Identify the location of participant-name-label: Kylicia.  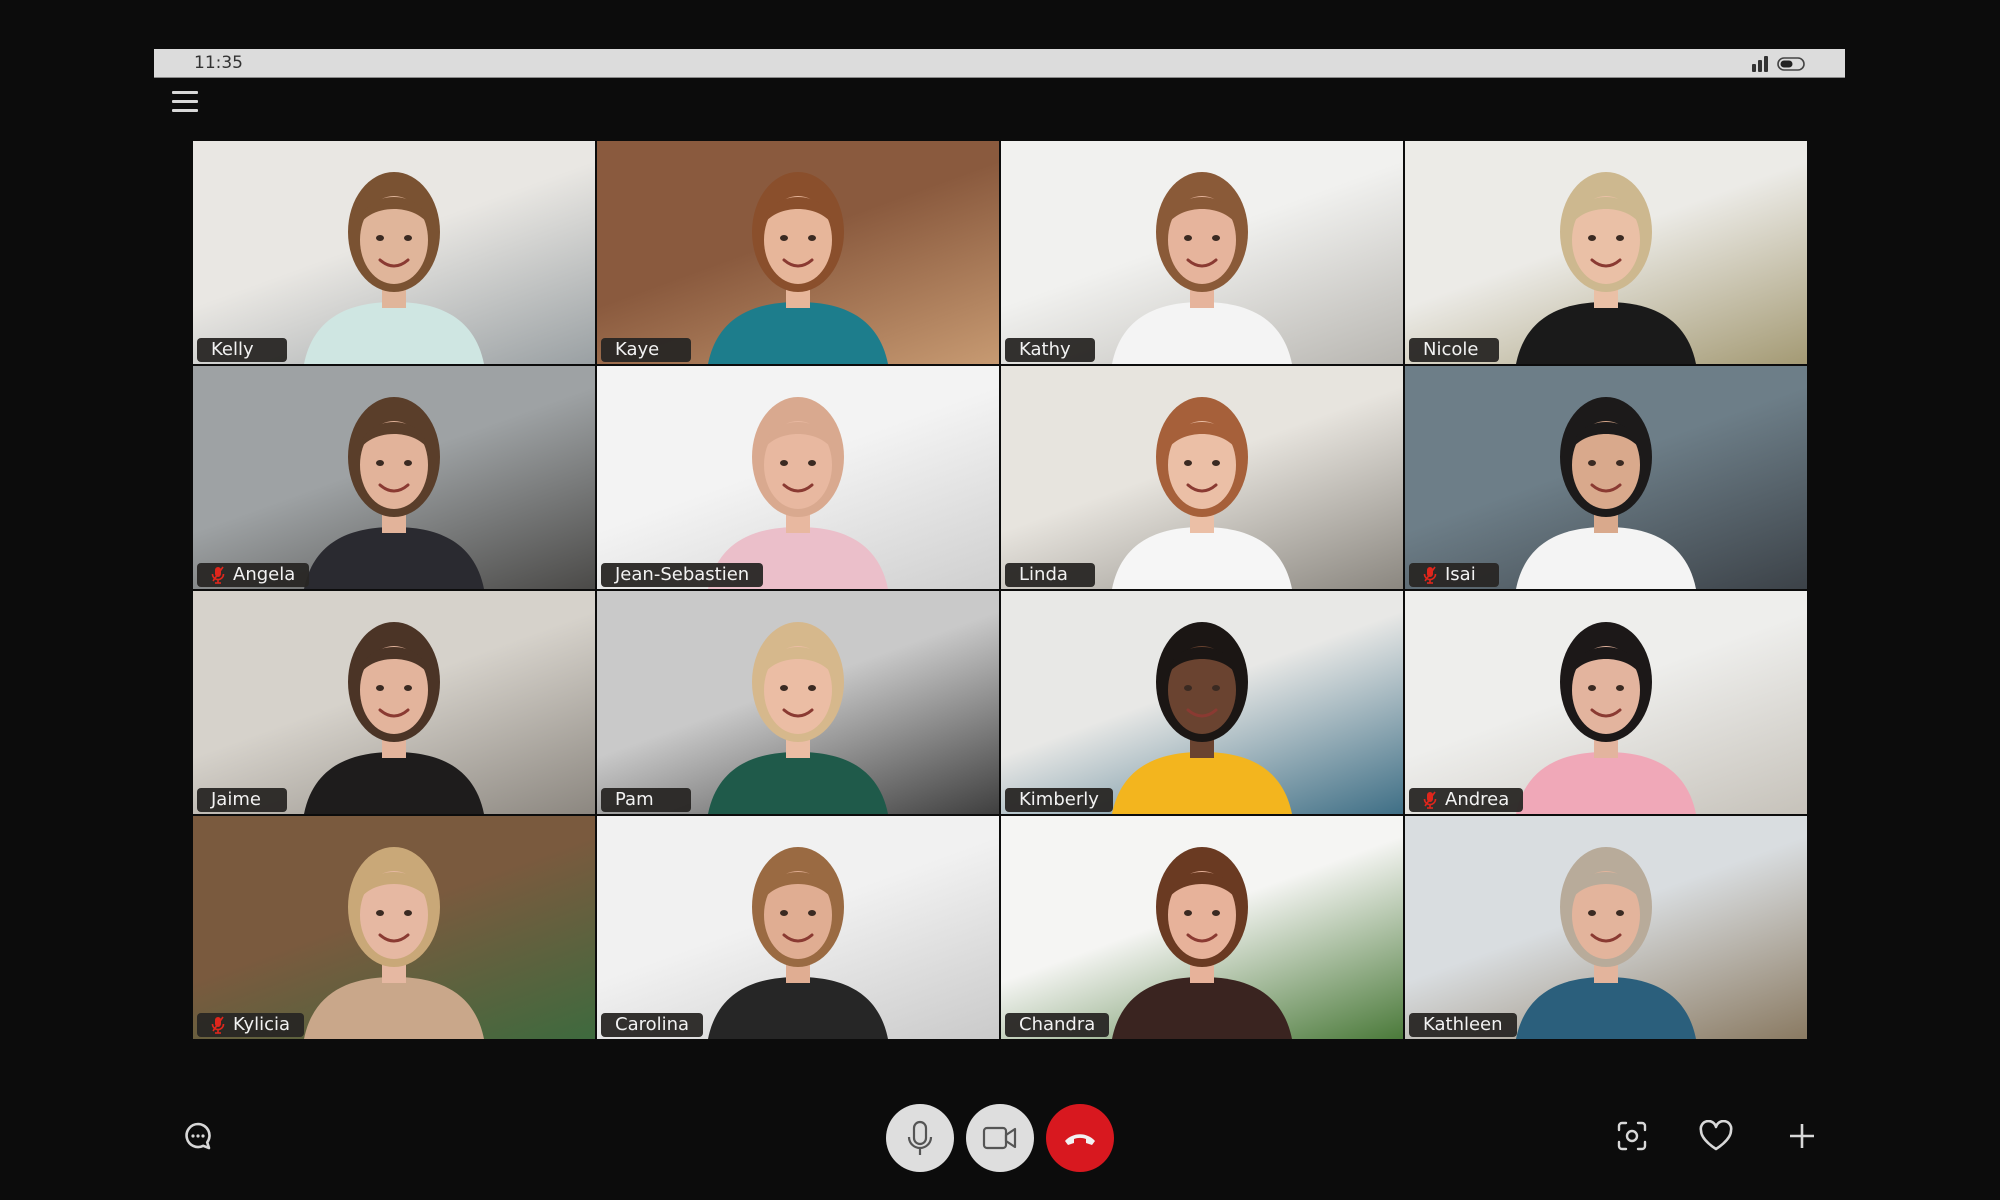
(251, 1025).